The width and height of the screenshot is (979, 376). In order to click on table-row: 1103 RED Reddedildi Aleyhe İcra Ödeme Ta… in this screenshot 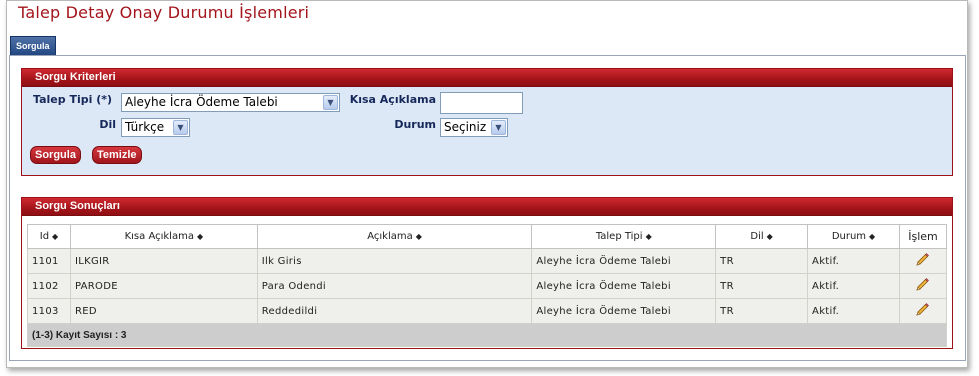, I will do `click(487, 311)`.